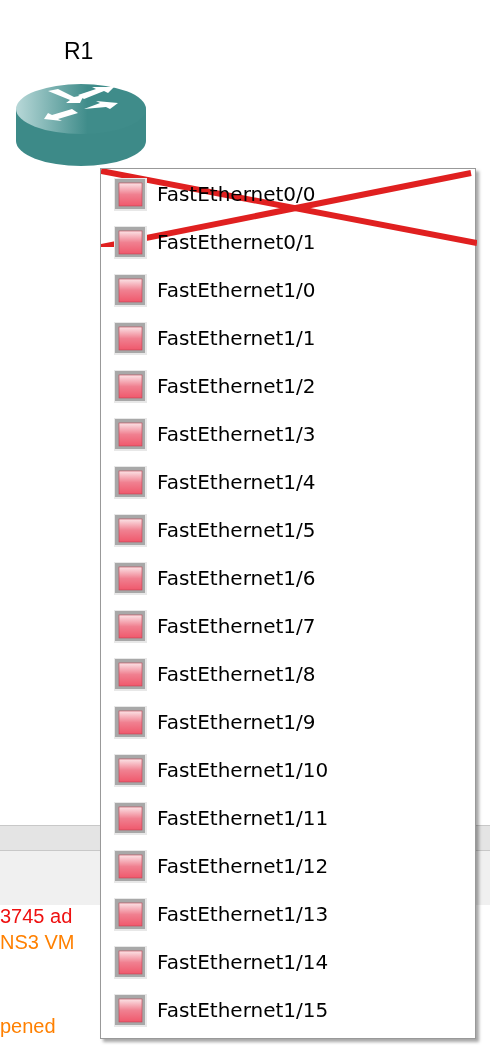 The width and height of the screenshot is (490, 1045). What do you see at coordinates (288, 242) in the screenshot?
I see `menu-item: FastEthernet0/1` at bounding box center [288, 242].